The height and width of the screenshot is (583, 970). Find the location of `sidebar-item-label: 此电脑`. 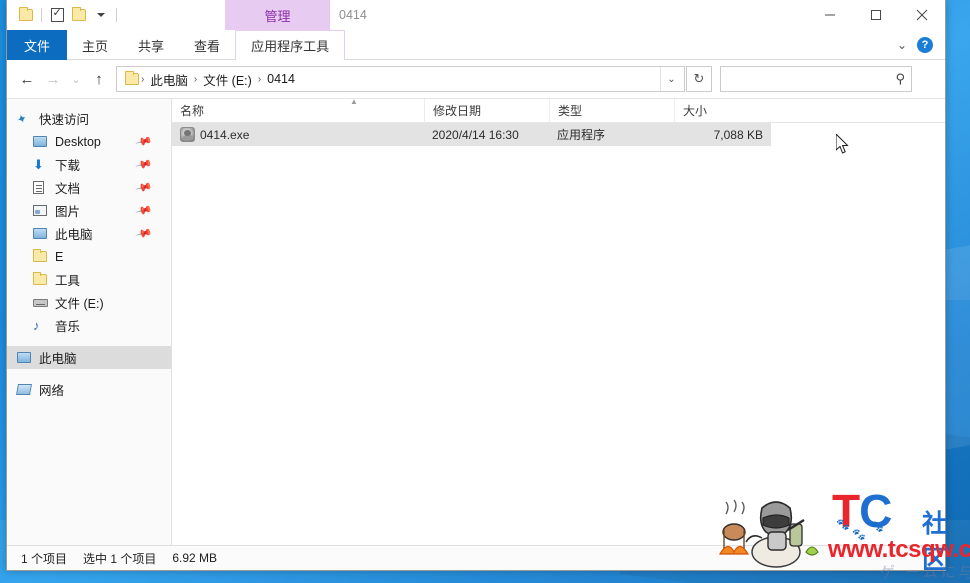

sidebar-item-label: 此电脑 is located at coordinates (58, 359).